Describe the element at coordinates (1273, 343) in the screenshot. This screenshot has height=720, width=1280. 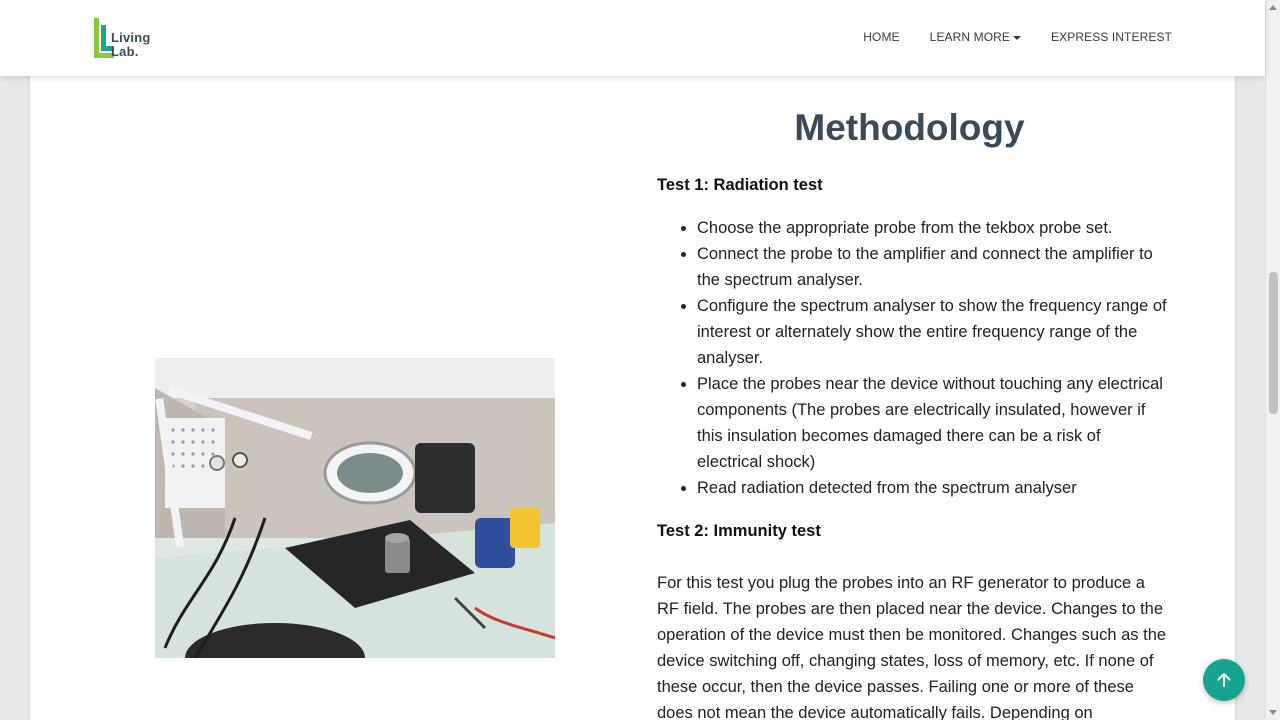
I see `scroll-thumb` at that location.